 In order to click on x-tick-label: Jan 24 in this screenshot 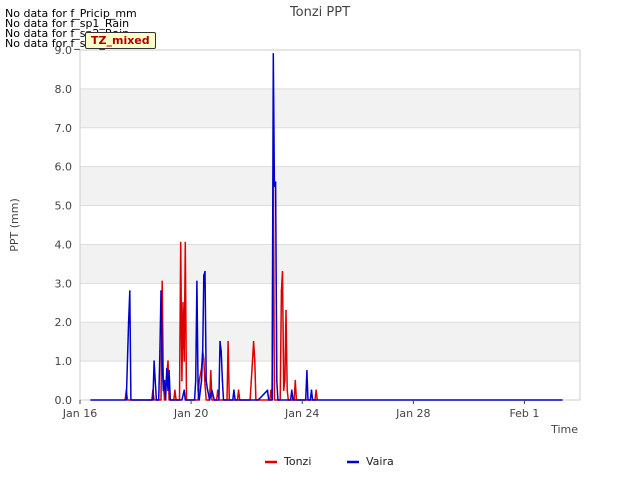, I will do `click(301, 413)`.